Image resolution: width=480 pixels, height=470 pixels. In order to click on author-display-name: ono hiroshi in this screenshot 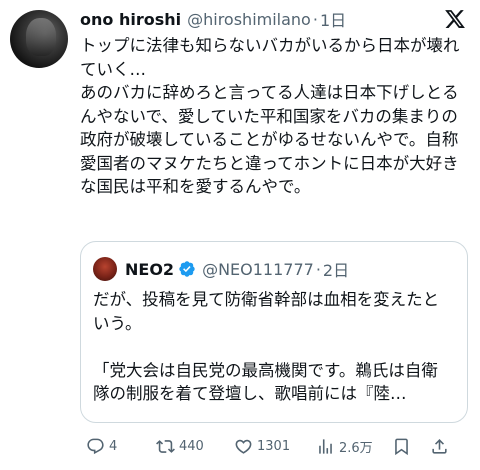, I will do `click(130, 19)`.